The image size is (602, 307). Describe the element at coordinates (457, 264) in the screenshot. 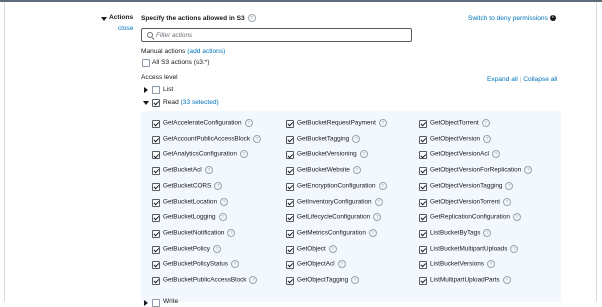

I see `permission-label: ListBucketVersions` at that location.